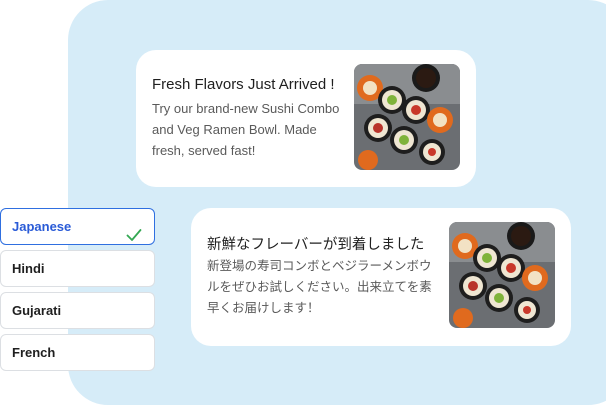 The height and width of the screenshot is (405, 606). I want to click on language-option-hindi: Hindi, so click(77, 268).